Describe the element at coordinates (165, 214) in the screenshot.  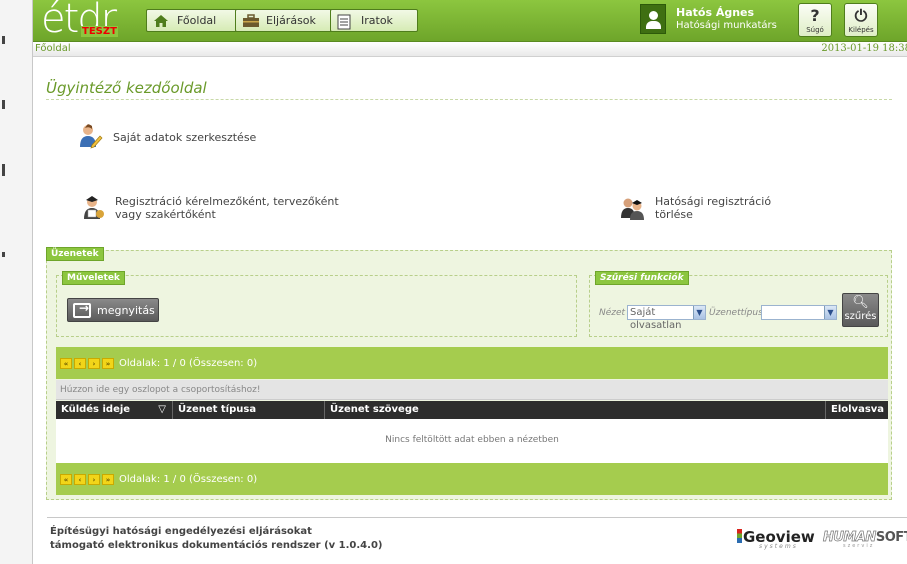
I see `registration-label-line2: vagy szakértőként` at that location.